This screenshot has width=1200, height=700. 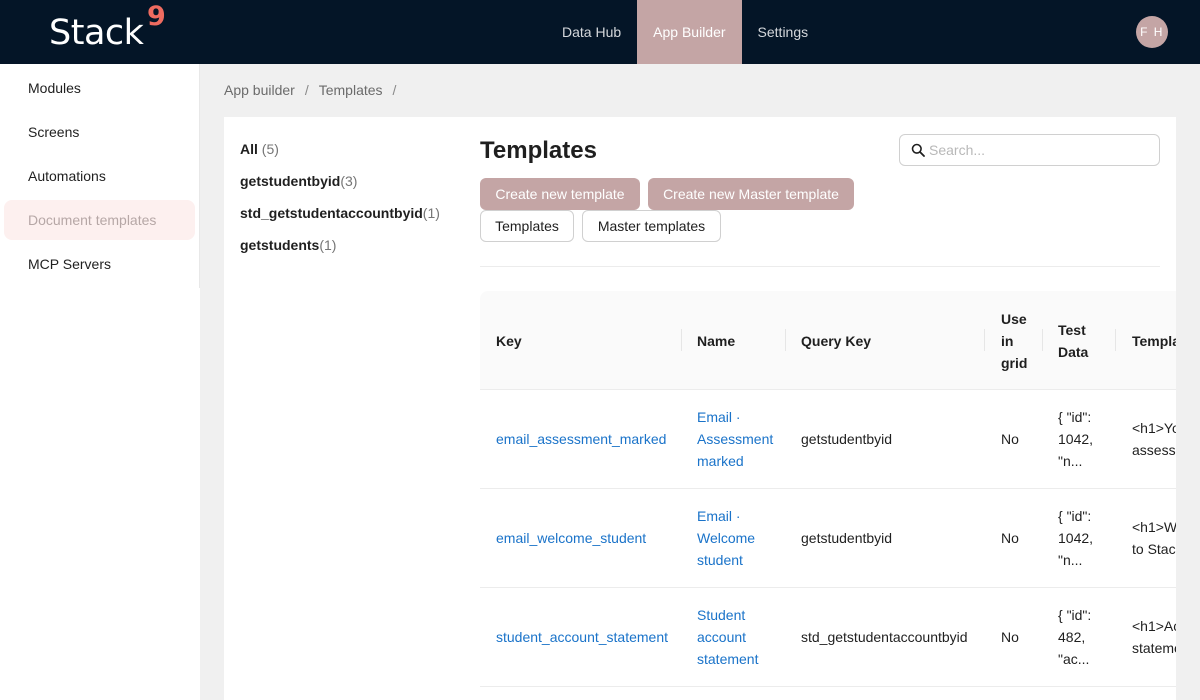 I want to click on filter-getstudentbyid: getstudentbyid(3), so click(x=298, y=181).